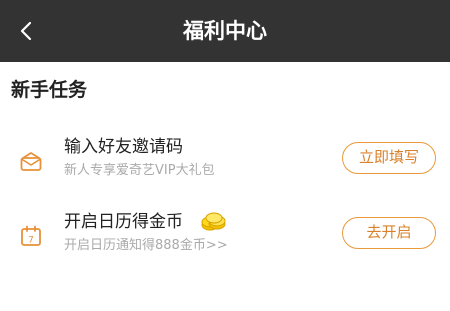 Image resolution: width=450 pixels, height=311 pixels. I want to click on envelope-icon, so click(31, 161).